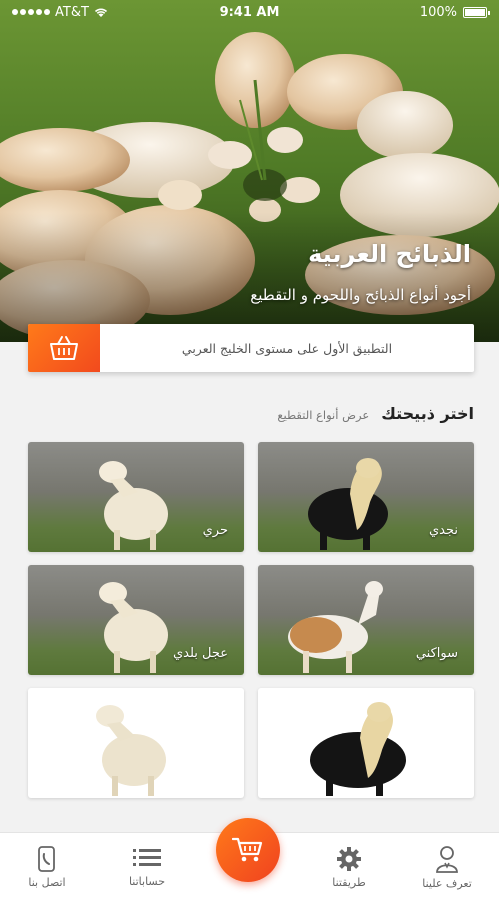 The image size is (499, 900). What do you see at coordinates (64, 348) in the screenshot?
I see `basket-icon` at bounding box center [64, 348].